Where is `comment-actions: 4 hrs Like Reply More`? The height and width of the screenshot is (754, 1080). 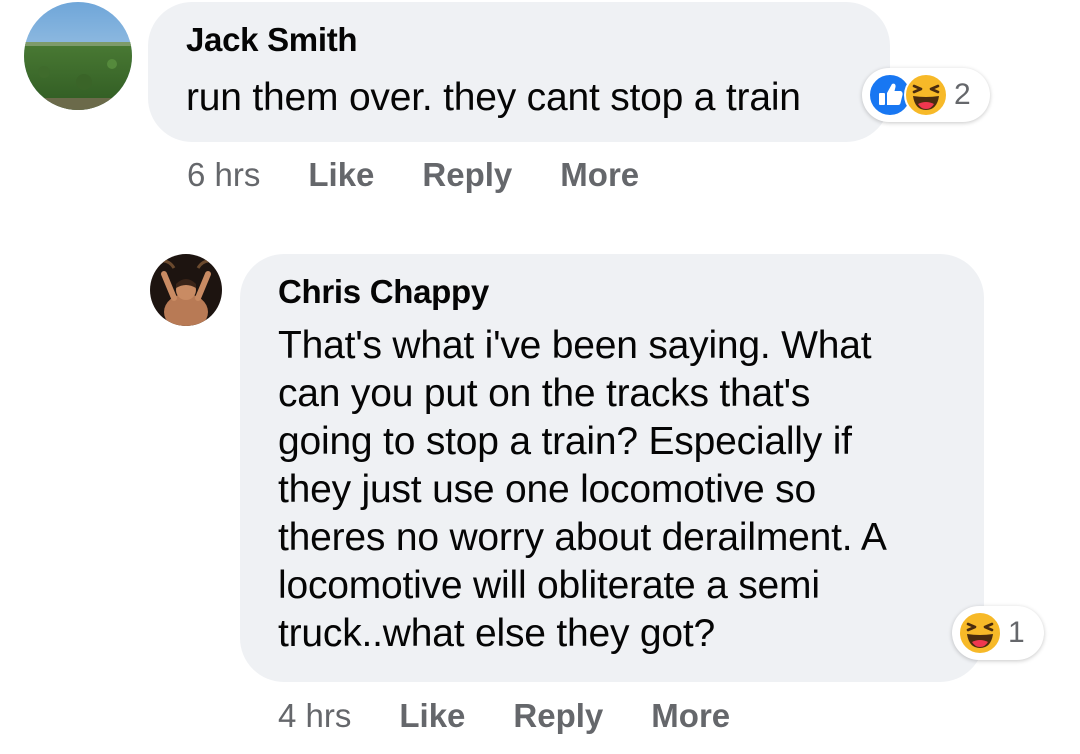
comment-actions: 4 hrs Like Reply More is located at coordinates (528, 716).